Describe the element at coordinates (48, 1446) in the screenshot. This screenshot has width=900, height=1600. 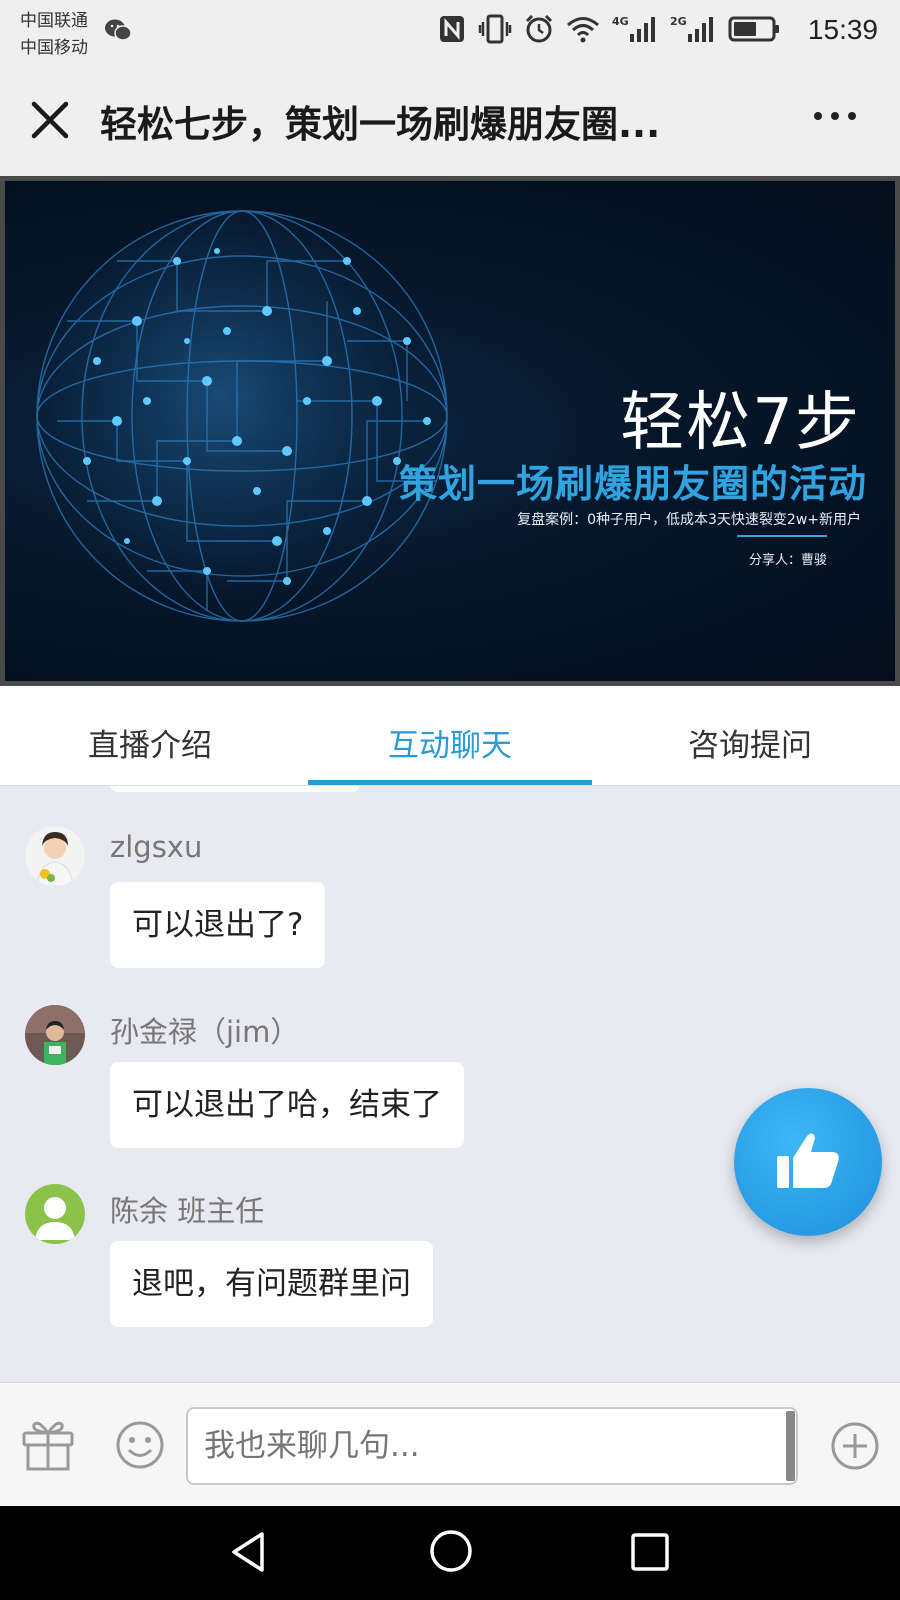
I see `gift-icon` at that location.